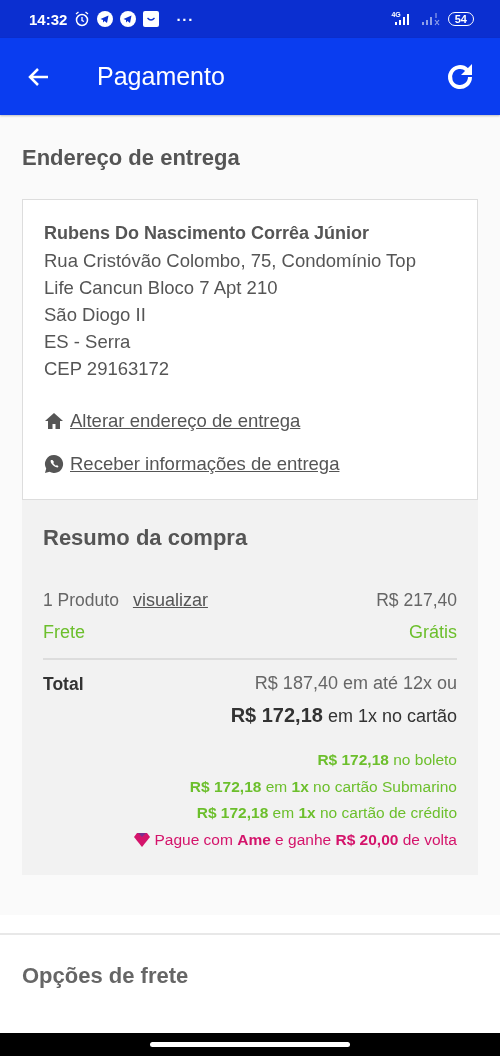 Image resolution: width=500 pixels, height=1056 pixels. What do you see at coordinates (430, 19) in the screenshot?
I see `signal-icon` at bounding box center [430, 19].